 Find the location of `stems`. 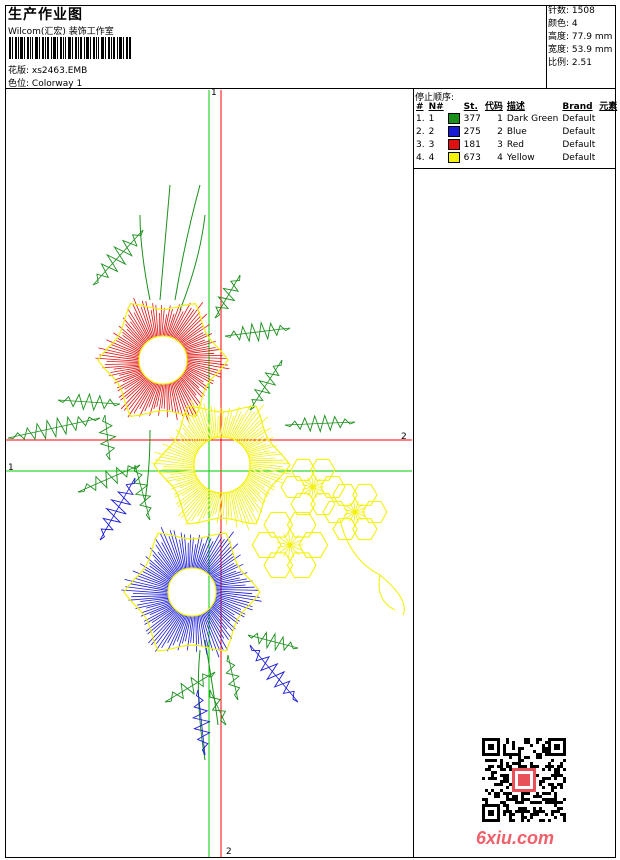

stems is located at coordinates (179, 472).